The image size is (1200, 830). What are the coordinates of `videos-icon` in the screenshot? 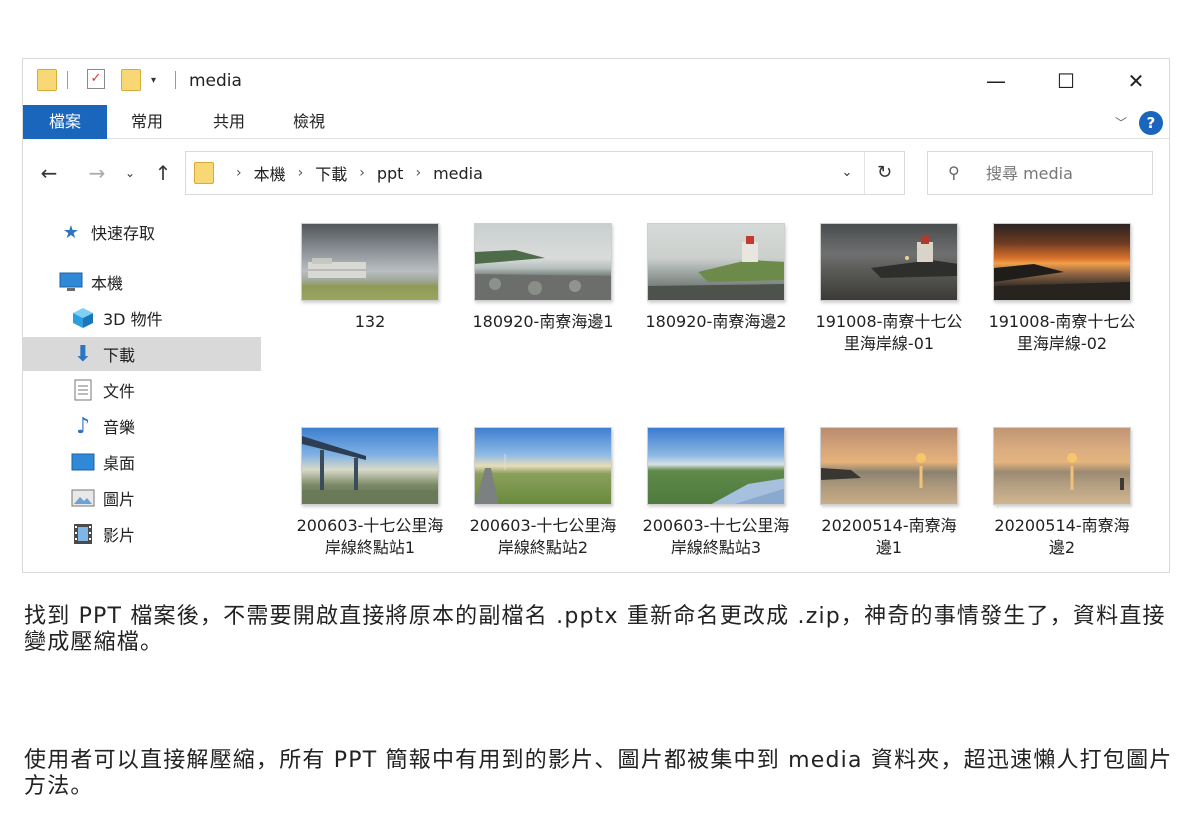 It's located at (83, 534).